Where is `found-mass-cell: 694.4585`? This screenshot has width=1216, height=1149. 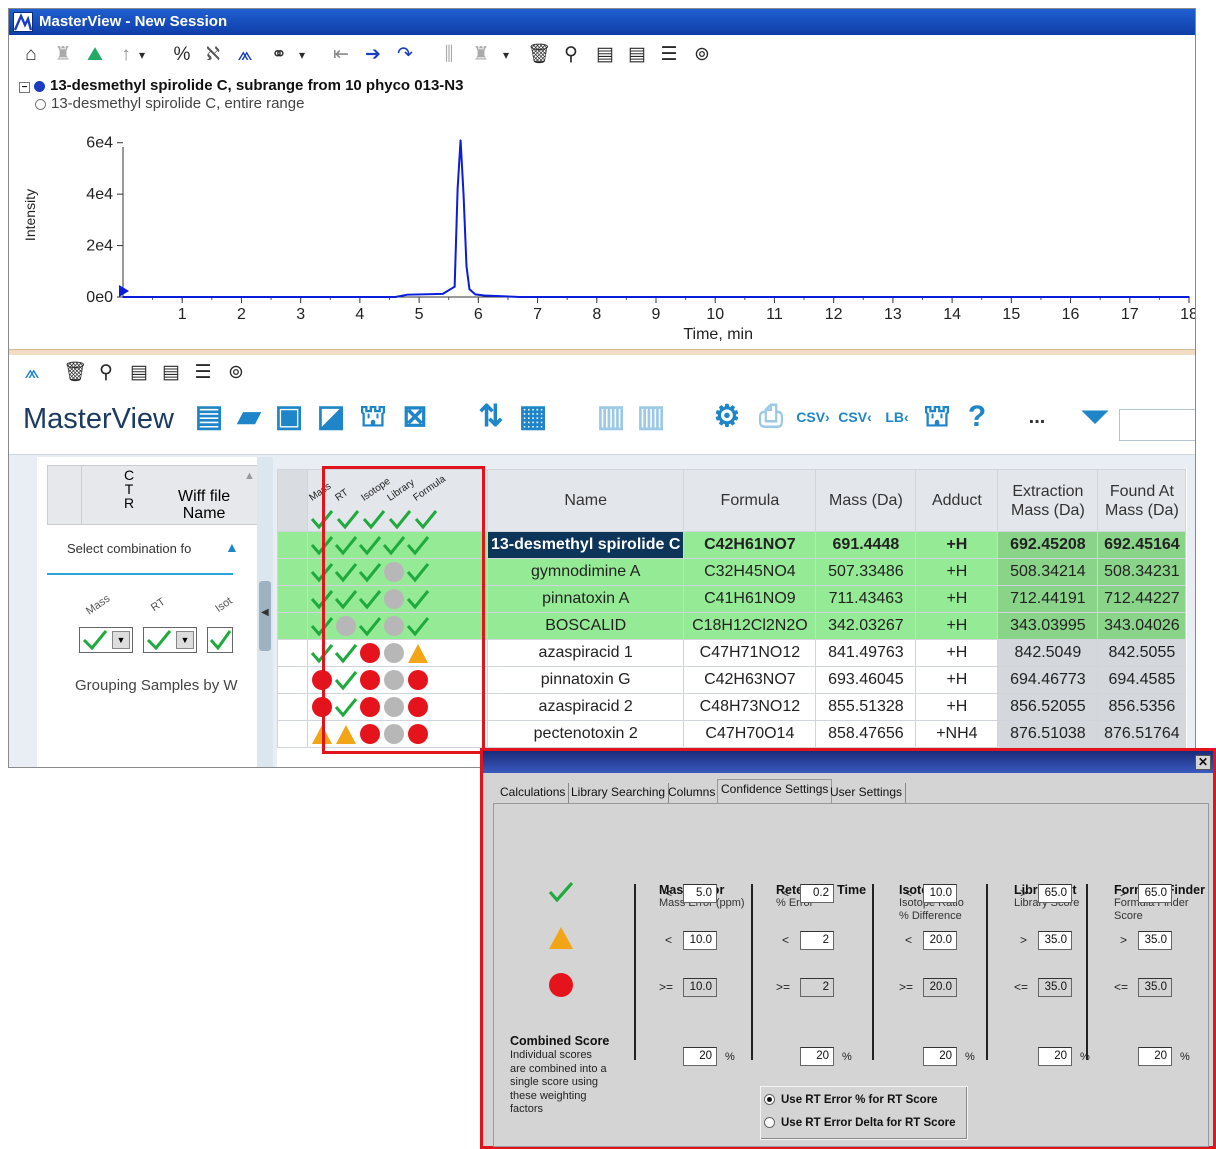
found-mass-cell: 694.4585 is located at coordinates (1142, 680).